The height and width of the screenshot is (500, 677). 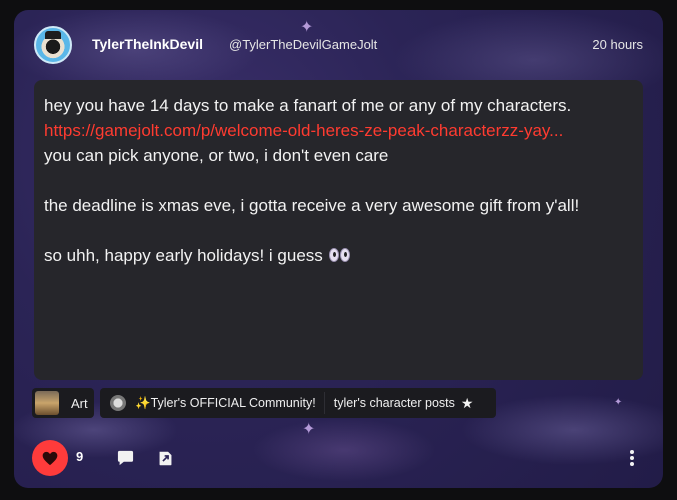 What do you see at coordinates (225, 402) in the screenshot?
I see `community-name: ✨Tyler's OFFICIAL Community!` at bounding box center [225, 402].